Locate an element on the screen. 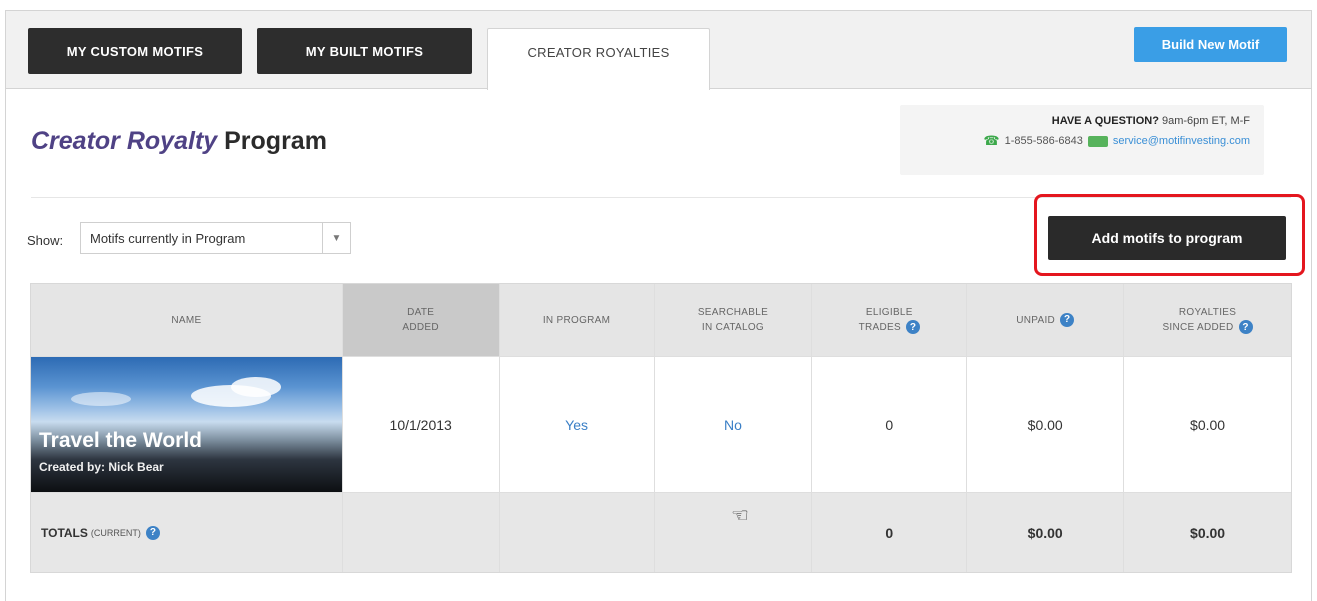 The height and width of the screenshot is (601, 1317). show-filter-select: Motifs currently in Program ▼ is located at coordinates (215, 238).